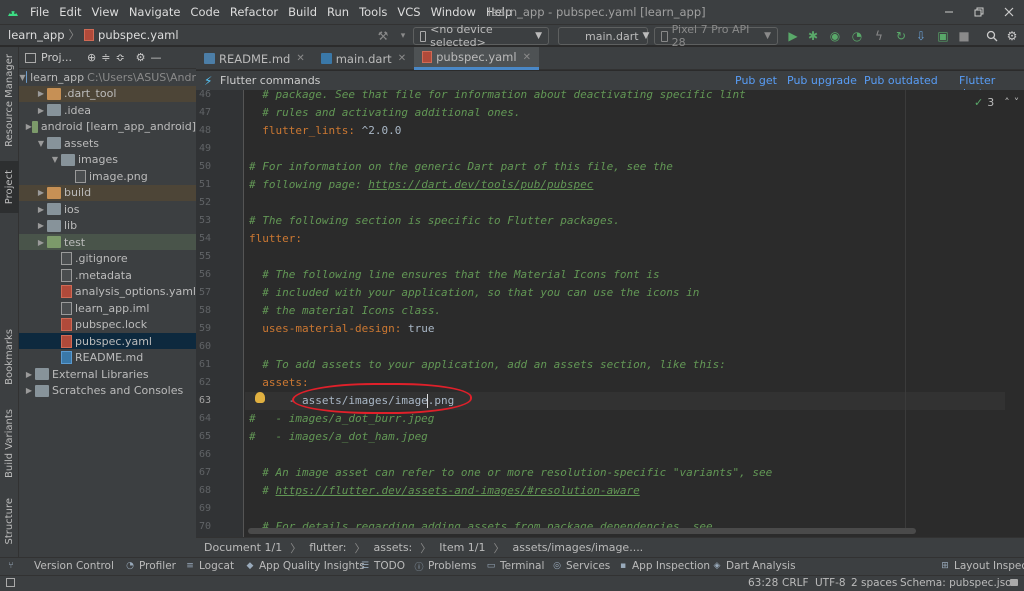 Image resolution: width=1024 pixels, height=591 pixels. I want to click on cursor-position: 63:28, so click(763, 583).